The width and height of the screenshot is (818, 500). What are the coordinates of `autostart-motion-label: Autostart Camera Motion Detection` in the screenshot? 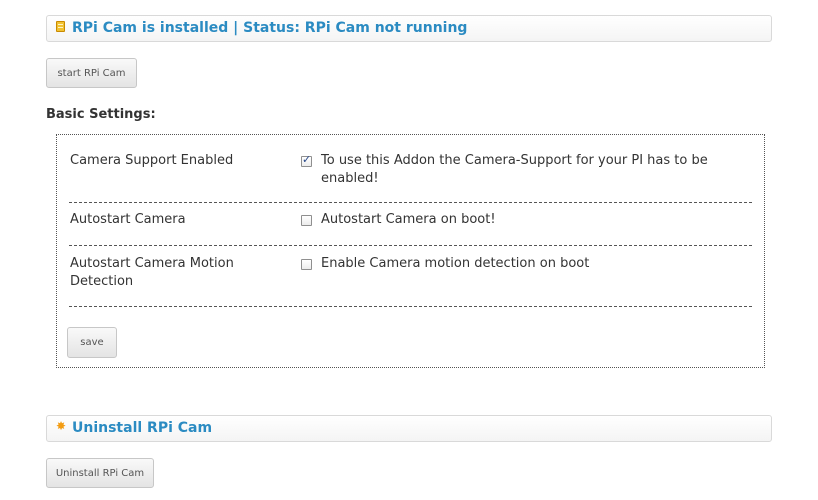 It's located at (152, 272).